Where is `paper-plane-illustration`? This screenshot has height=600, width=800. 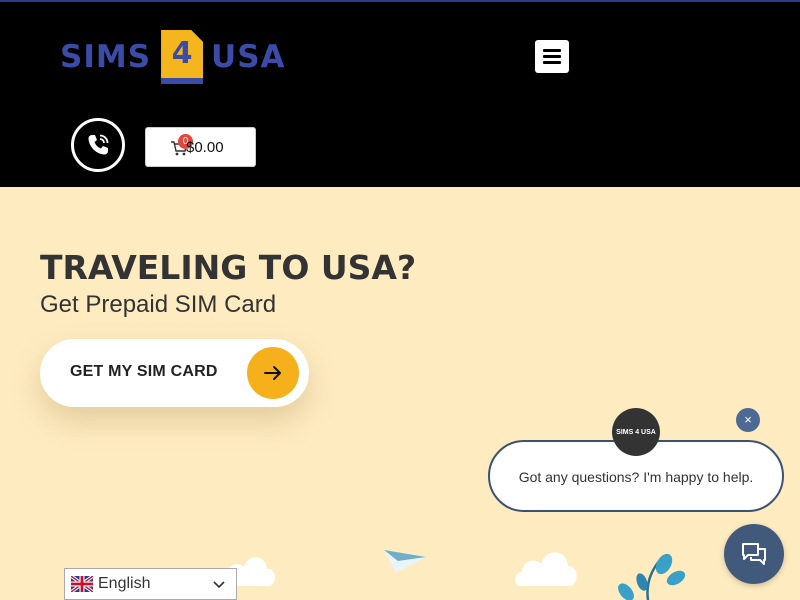 paper-plane-illustration is located at coordinates (405, 561).